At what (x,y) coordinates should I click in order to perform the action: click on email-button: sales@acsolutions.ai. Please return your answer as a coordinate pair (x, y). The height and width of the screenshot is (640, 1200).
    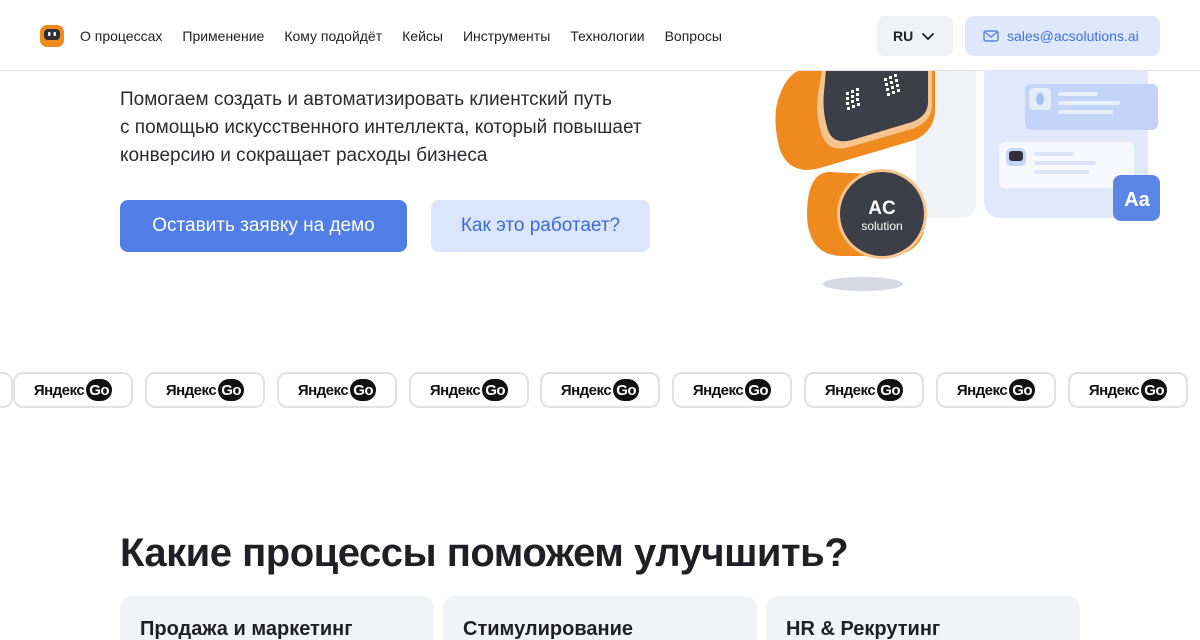
    Looking at the image, I should click on (1062, 36).